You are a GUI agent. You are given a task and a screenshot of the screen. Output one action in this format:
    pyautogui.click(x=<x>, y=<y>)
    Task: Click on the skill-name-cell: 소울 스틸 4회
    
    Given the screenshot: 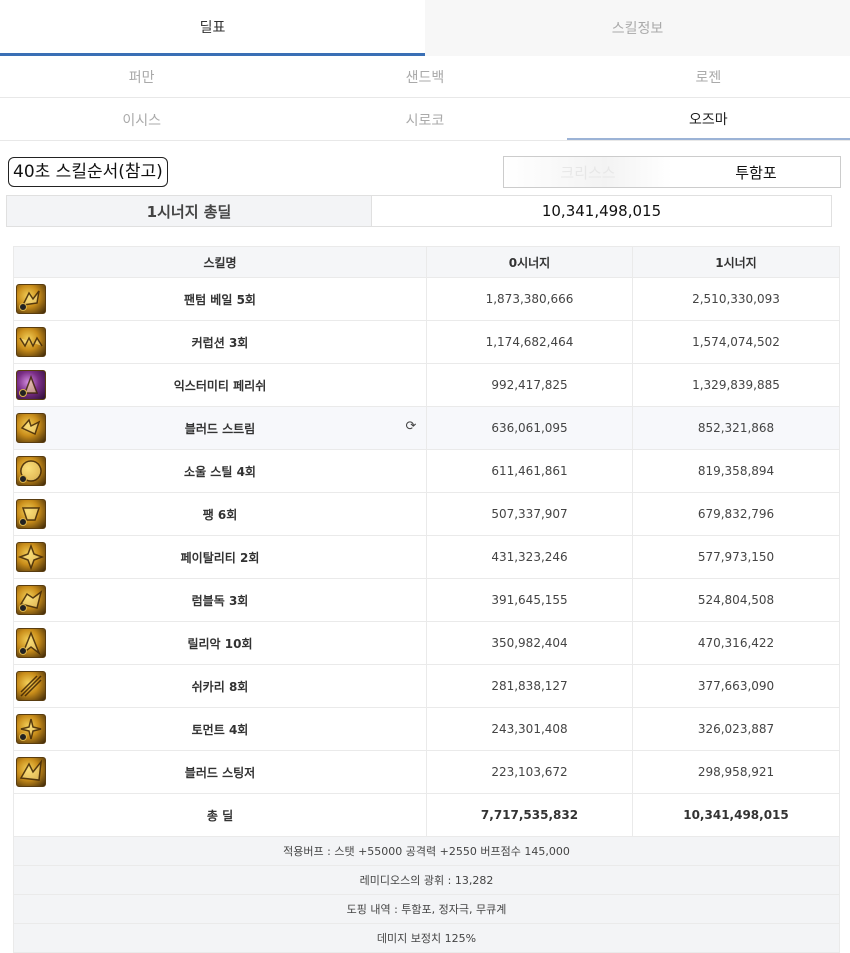 What is the action you would take?
    pyautogui.click(x=220, y=471)
    